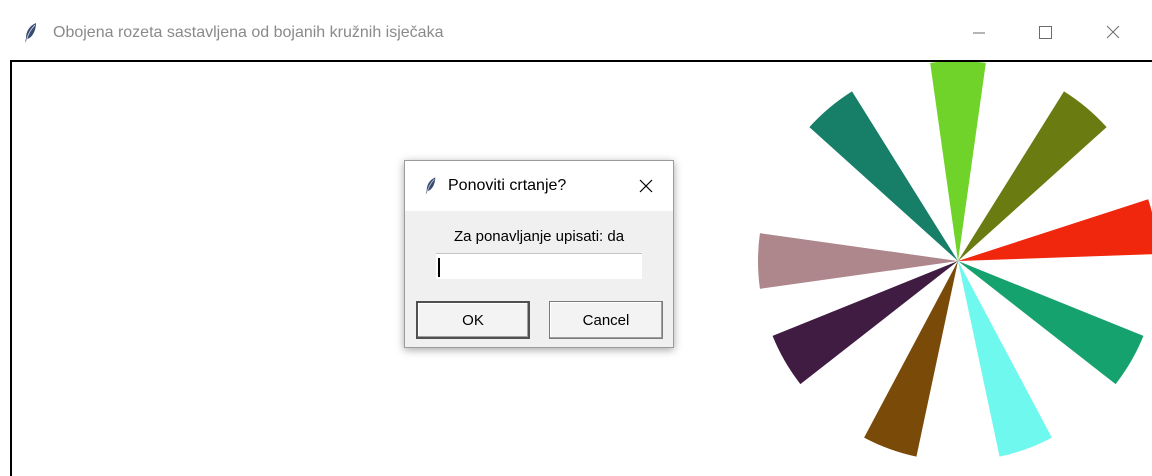  Describe the element at coordinates (606, 320) in the screenshot. I see `cancel-button: Cancel` at that location.